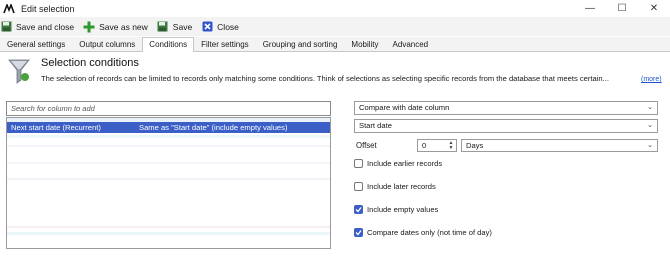 Image resolution: width=670 pixels, height=256 pixels. Describe the element at coordinates (335, 8) in the screenshot. I see `title-bar: Edit selection — ☐ ✕` at that location.